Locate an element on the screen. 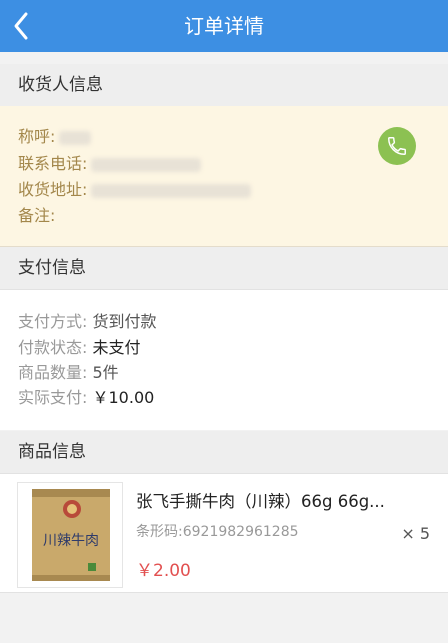 Image resolution: width=448 pixels, height=643 pixels. goods-section-header: 商品信息 is located at coordinates (224, 452).